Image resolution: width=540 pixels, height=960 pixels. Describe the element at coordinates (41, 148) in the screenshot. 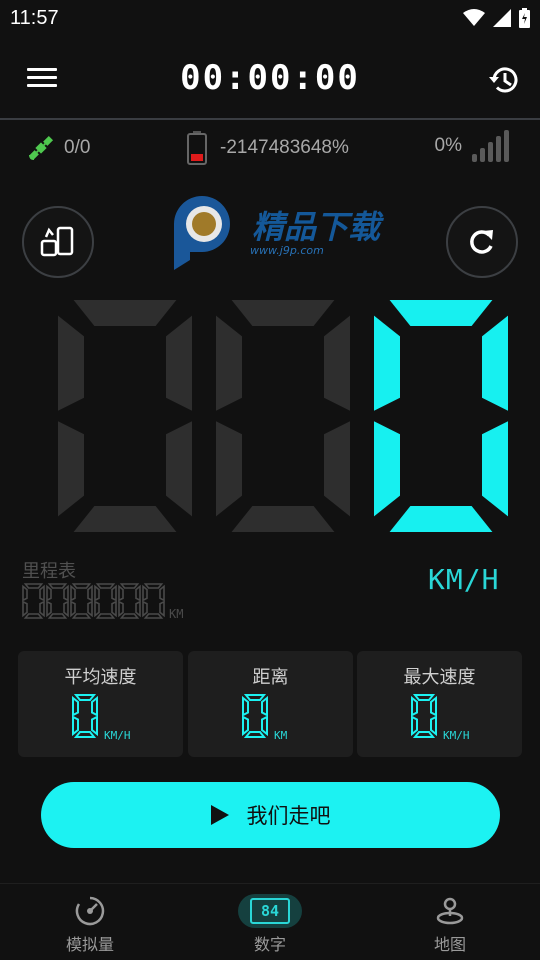

I see `satellite-icon` at that location.